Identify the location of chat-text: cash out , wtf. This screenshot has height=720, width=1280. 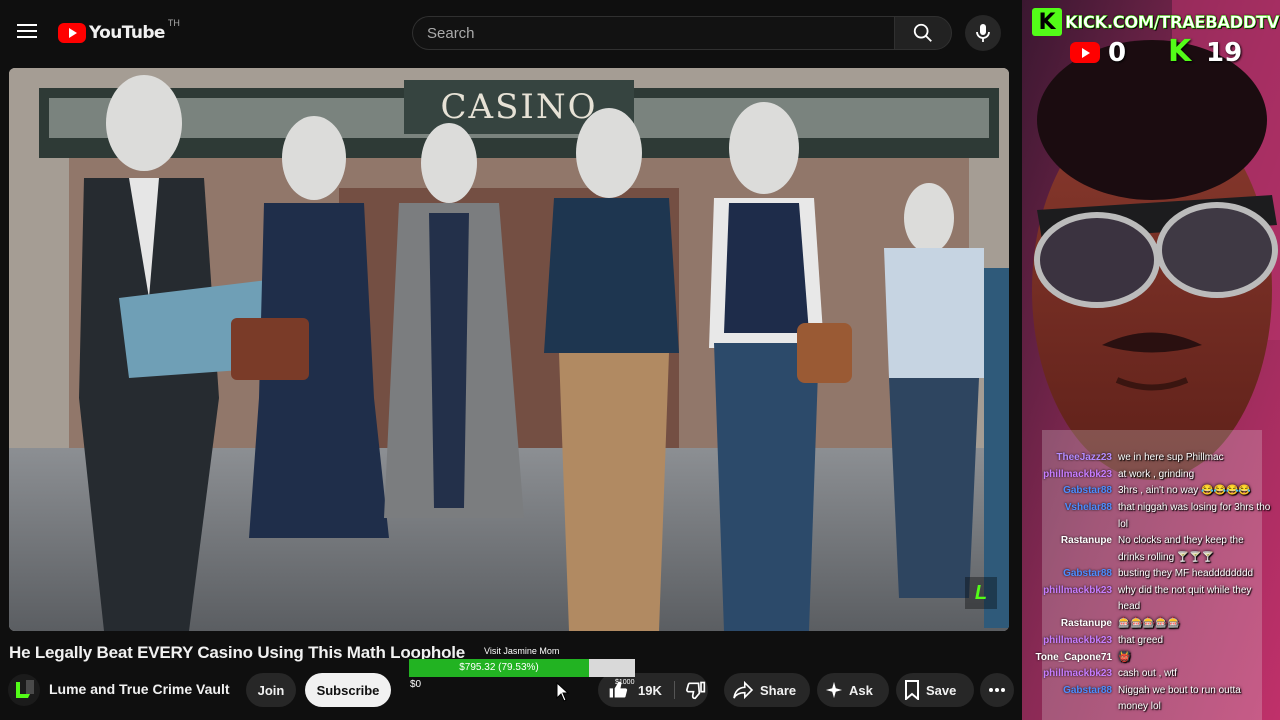
(1147, 674).